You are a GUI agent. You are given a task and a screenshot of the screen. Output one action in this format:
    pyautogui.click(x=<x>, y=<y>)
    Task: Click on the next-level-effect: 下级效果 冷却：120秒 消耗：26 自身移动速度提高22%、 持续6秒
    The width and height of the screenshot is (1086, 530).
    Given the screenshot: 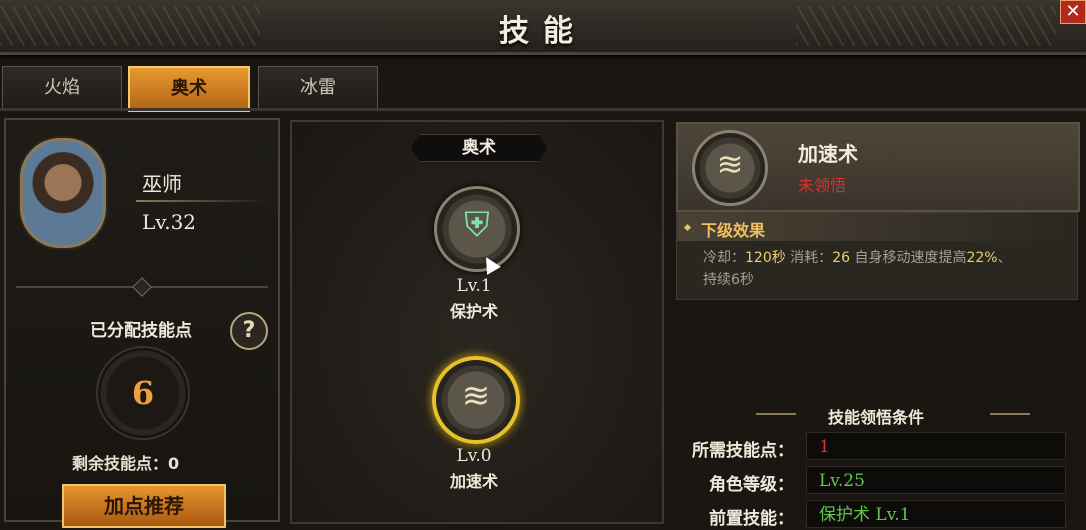 What is the action you would take?
    pyautogui.click(x=877, y=256)
    